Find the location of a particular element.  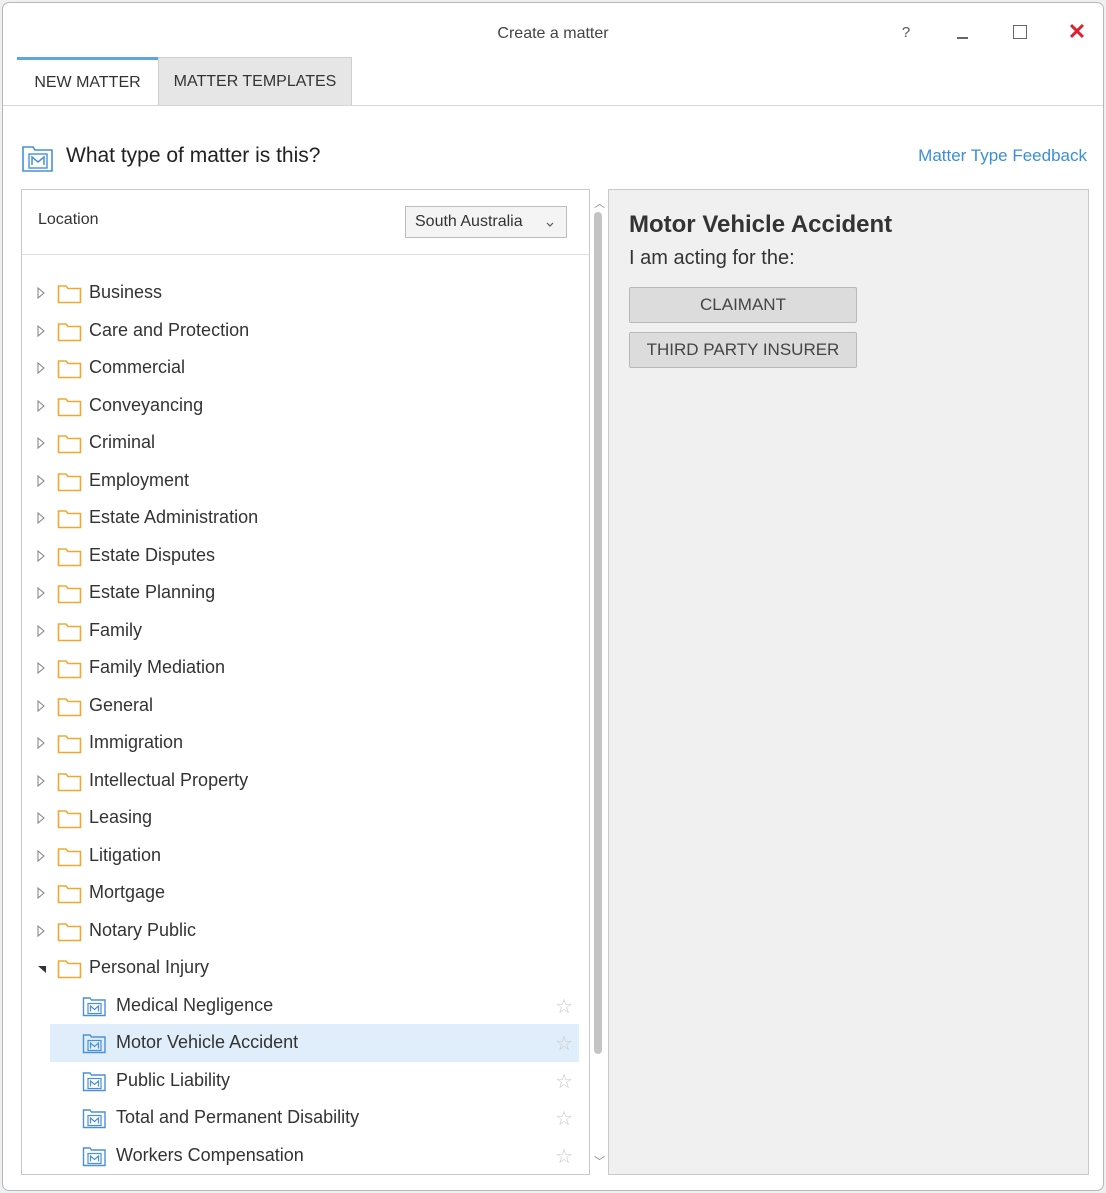

tree-folder-row: Estate Planning is located at coordinates (300, 593).